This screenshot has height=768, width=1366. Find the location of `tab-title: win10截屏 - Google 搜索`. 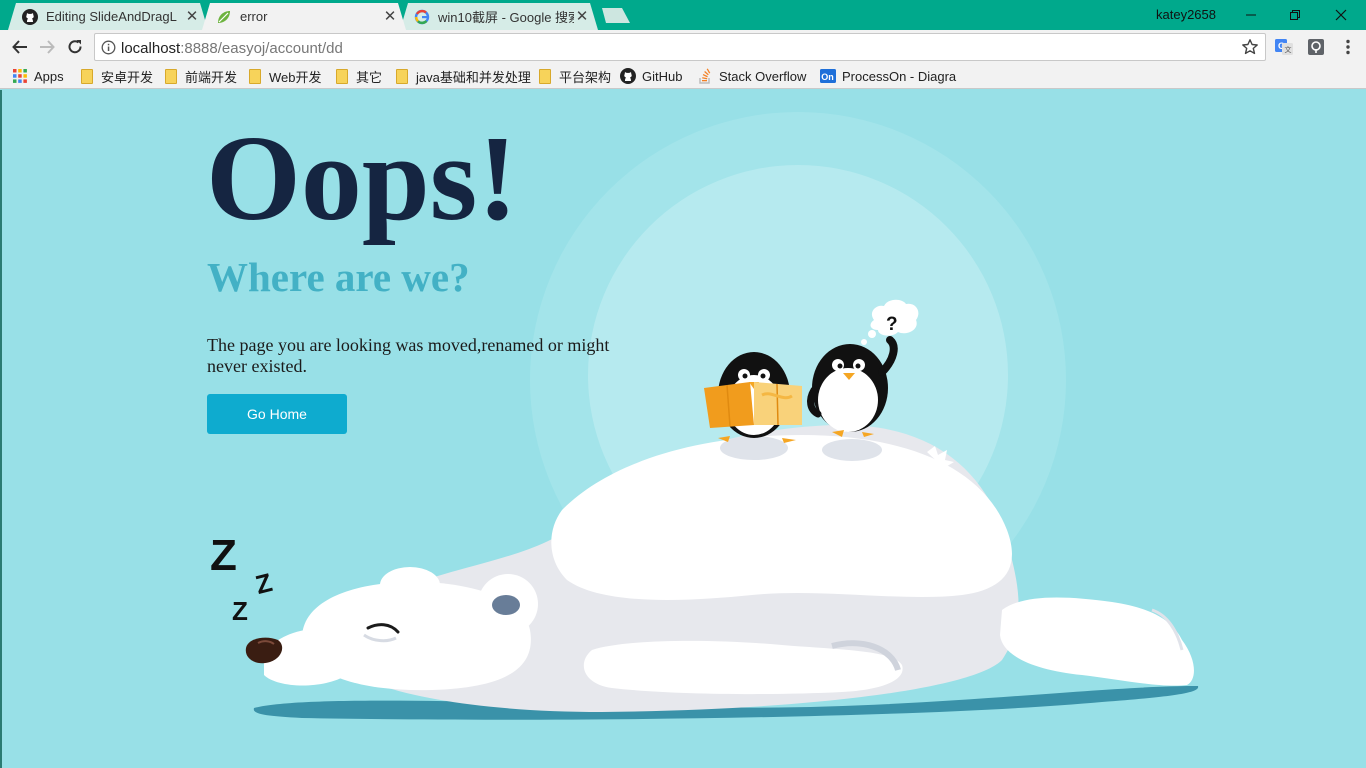

tab-title: win10截屏 - Google 搜索 is located at coordinates (506, 17).